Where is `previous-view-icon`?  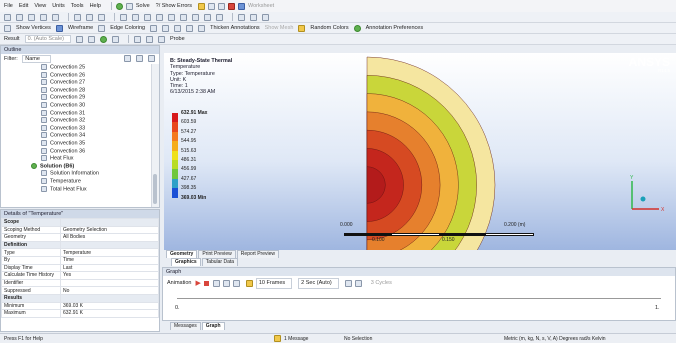 previous-view-icon is located at coordinates (195, 17).